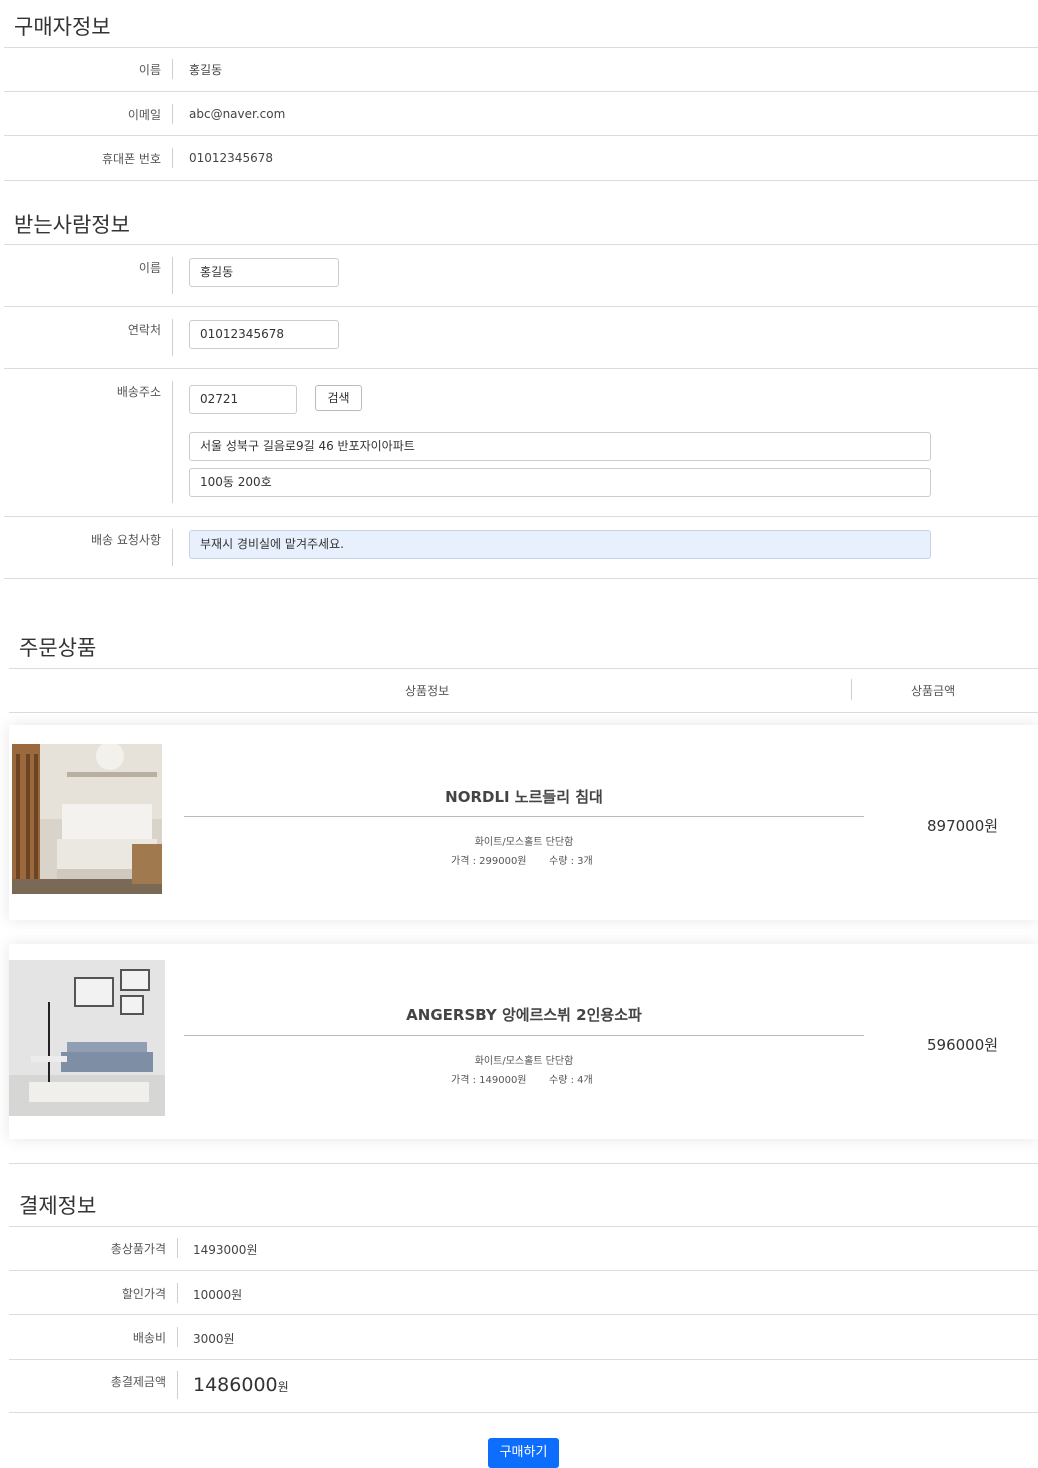  What do you see at coordinates (235, 1385) in the screenshot?
I see `total-payment-number: 1486000` at bounding box center [235, 1385].